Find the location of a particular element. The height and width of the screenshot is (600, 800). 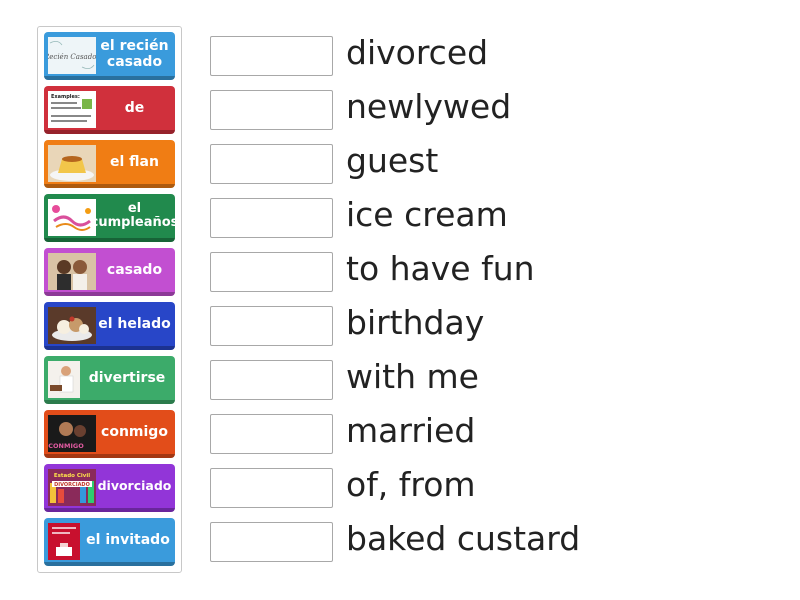

definition-text: to have fun is located at coordinates (440, 268).